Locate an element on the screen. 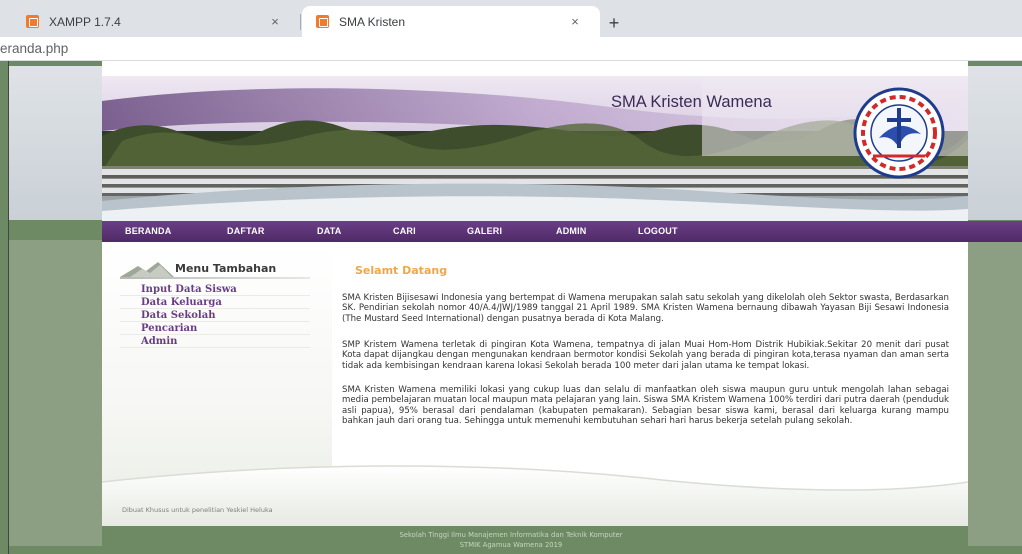  nav-admin: ADMIN is located at coordinates (571, 231).